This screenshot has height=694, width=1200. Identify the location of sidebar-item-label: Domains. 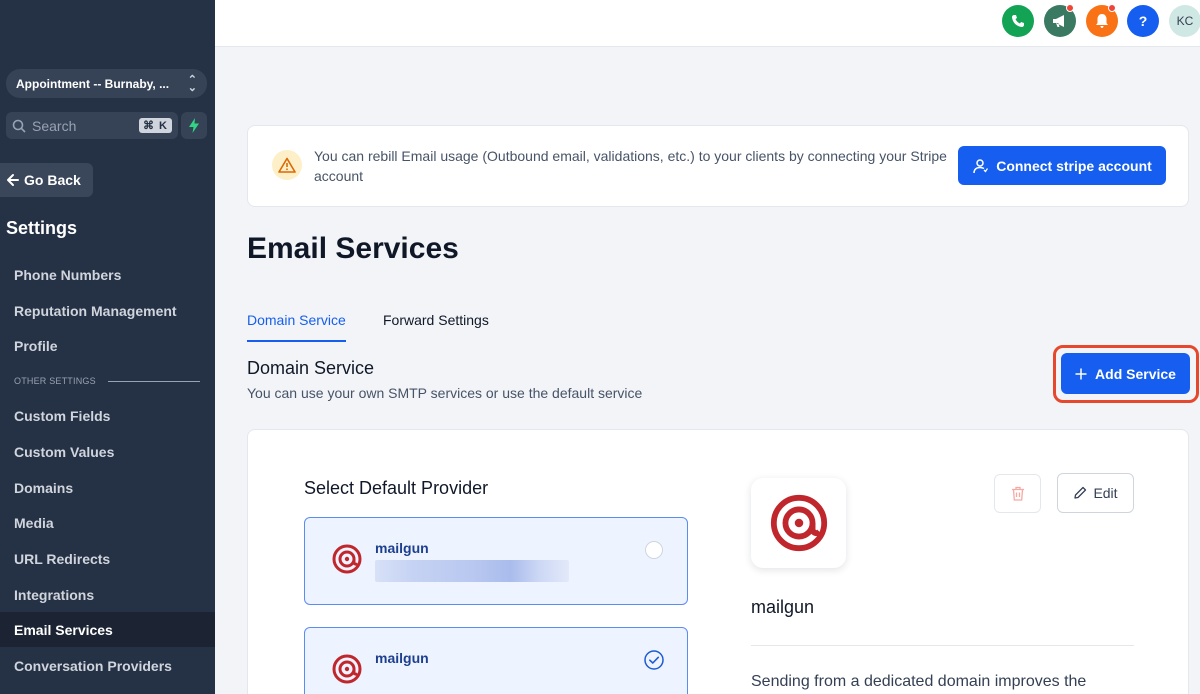
(44, 487).